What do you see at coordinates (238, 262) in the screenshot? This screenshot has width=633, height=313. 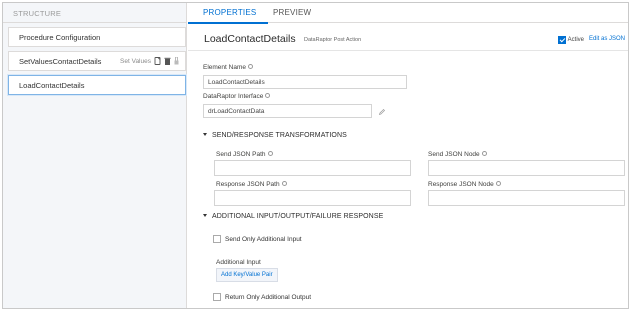 I see `additional-input-label: Additional Input` at bounding box center [238, 262].